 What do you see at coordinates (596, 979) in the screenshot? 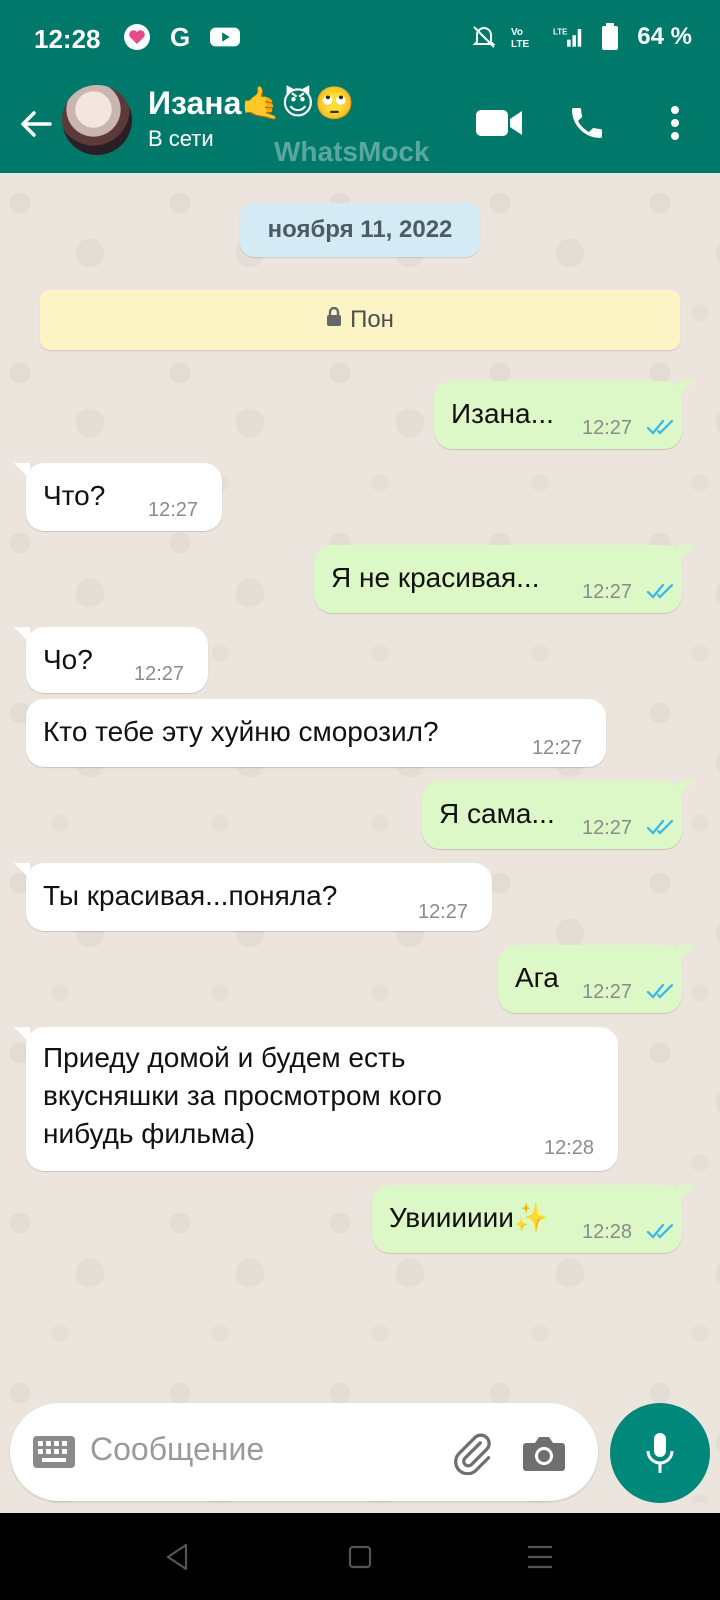
I see `message-bubble-outgoing: Ага 12:27` at bounding box center [596, 979].